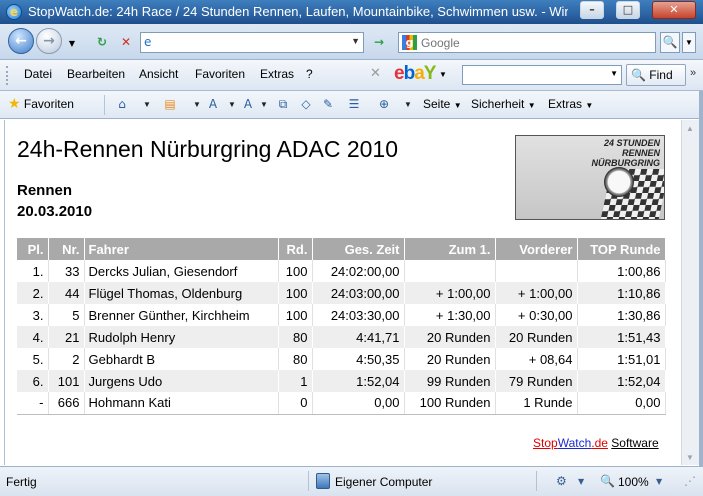  What do you see at coordinates (701, 293) in the screenshot?
I see `window-frame` at bounding box center [701, 293].